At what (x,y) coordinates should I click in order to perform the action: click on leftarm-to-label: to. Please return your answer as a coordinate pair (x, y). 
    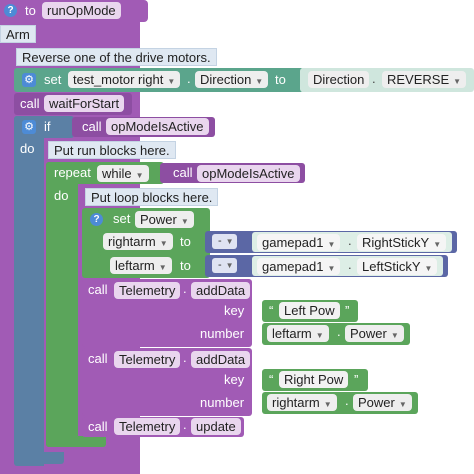
    Looking at the image, I should click on (185, 265).